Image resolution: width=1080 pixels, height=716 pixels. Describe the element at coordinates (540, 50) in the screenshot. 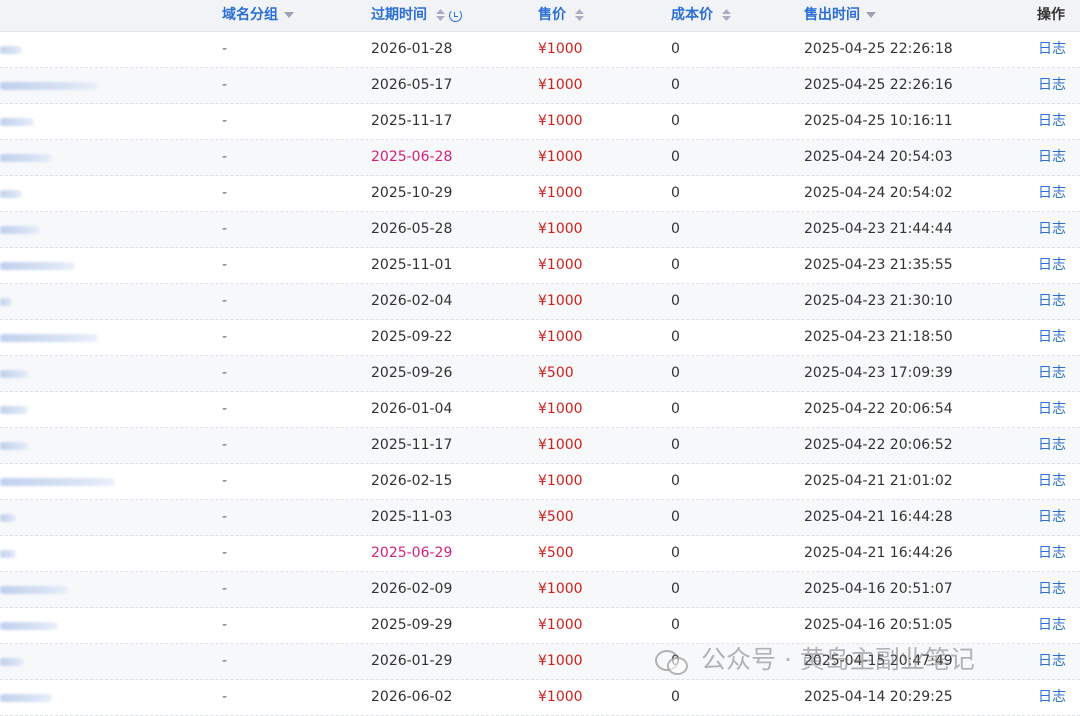

I see `table-row: - 2026-01-28 ¥1000 0 2025-04-25 22:26:18 日志` at that location.